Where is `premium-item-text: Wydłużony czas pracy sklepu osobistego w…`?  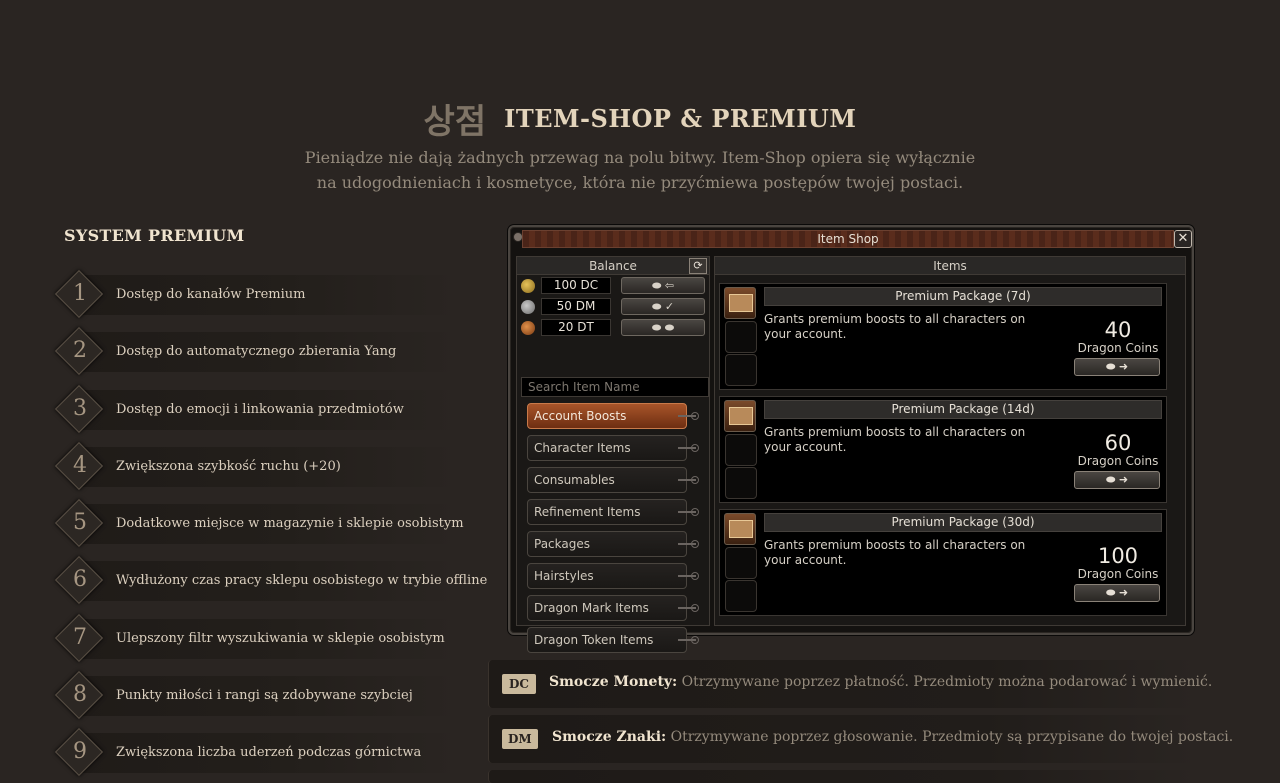
premium-item-text: Wydłużony czas pracy sklepu osobistego w… is located at coordinates (302, 581).